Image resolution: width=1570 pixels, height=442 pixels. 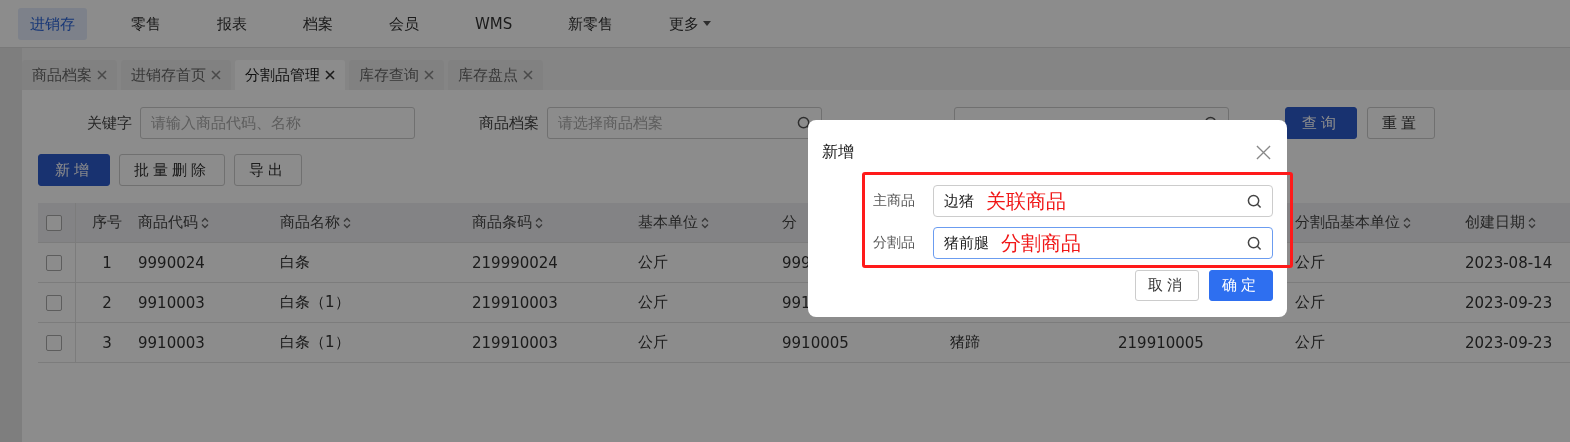 I want to click on column-header: 序号, so click(x=107, y=222).